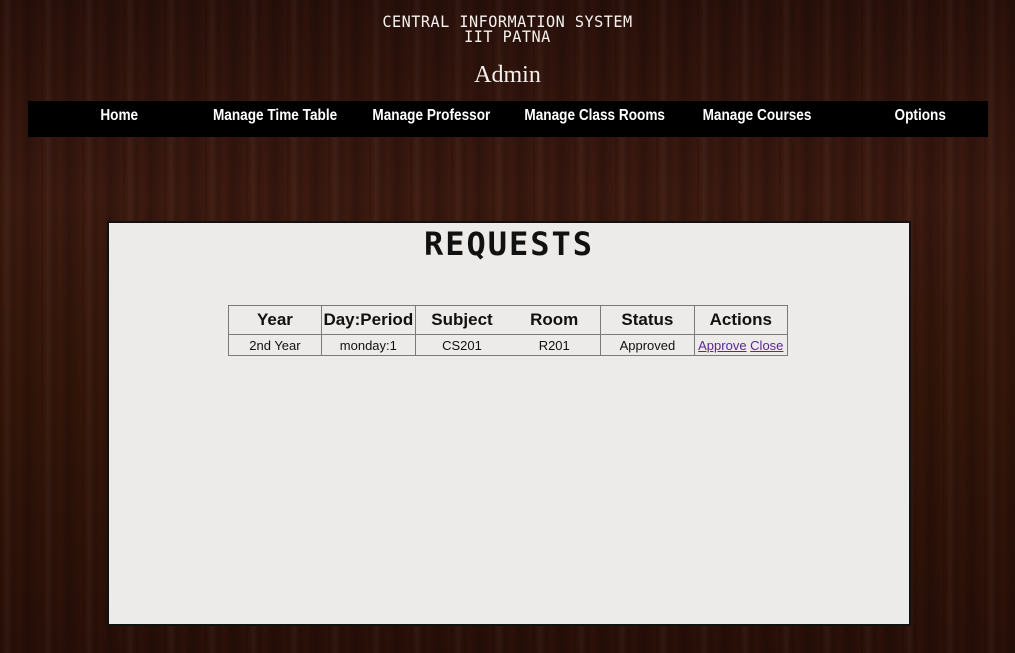 The image size is (1015, 653). Describe the element at coordinates (431, 116) in the screenshot. I see `nav-manage-professor: Manage Professor` at that location.